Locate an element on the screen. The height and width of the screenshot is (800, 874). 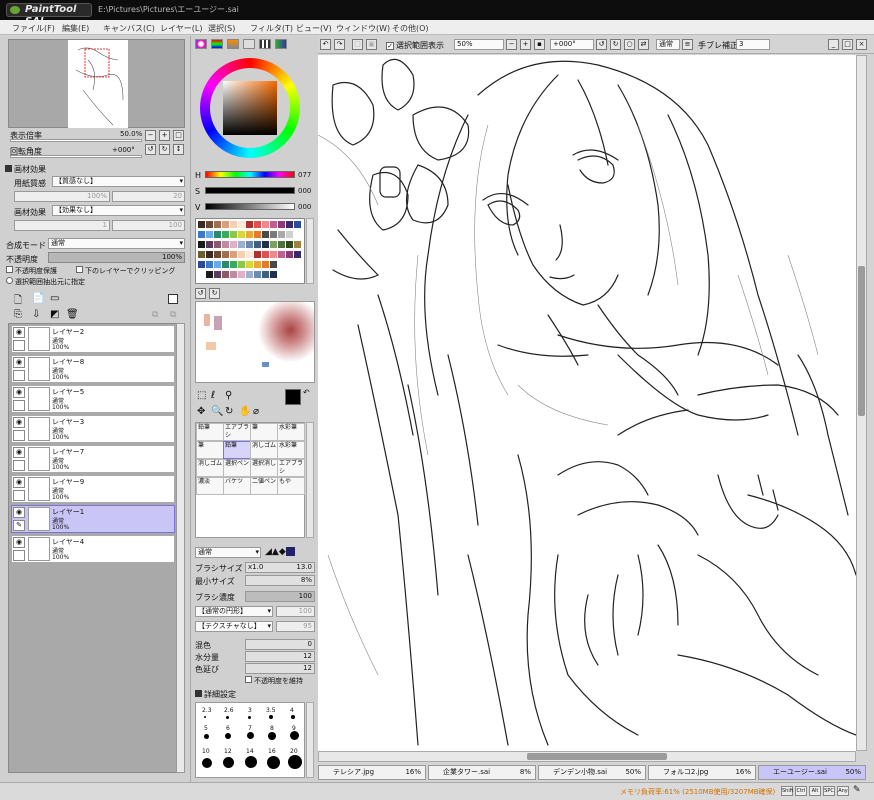
invert-select-icon: ▣ is located at coordinates (371, 44).